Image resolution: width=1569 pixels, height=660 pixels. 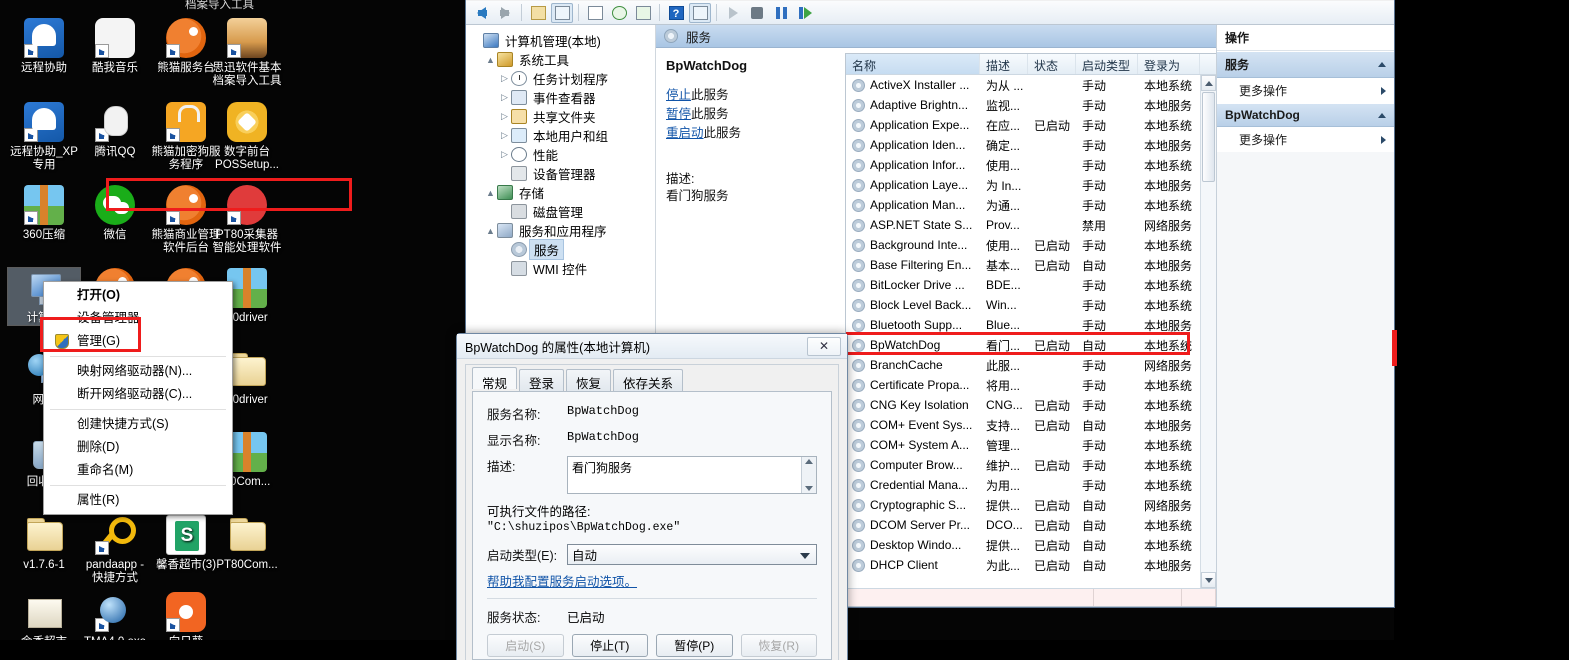 I want to click on table-row: BitLocker Drive ... BDE... 手动 本地系统, so click(x=1023, y=285).